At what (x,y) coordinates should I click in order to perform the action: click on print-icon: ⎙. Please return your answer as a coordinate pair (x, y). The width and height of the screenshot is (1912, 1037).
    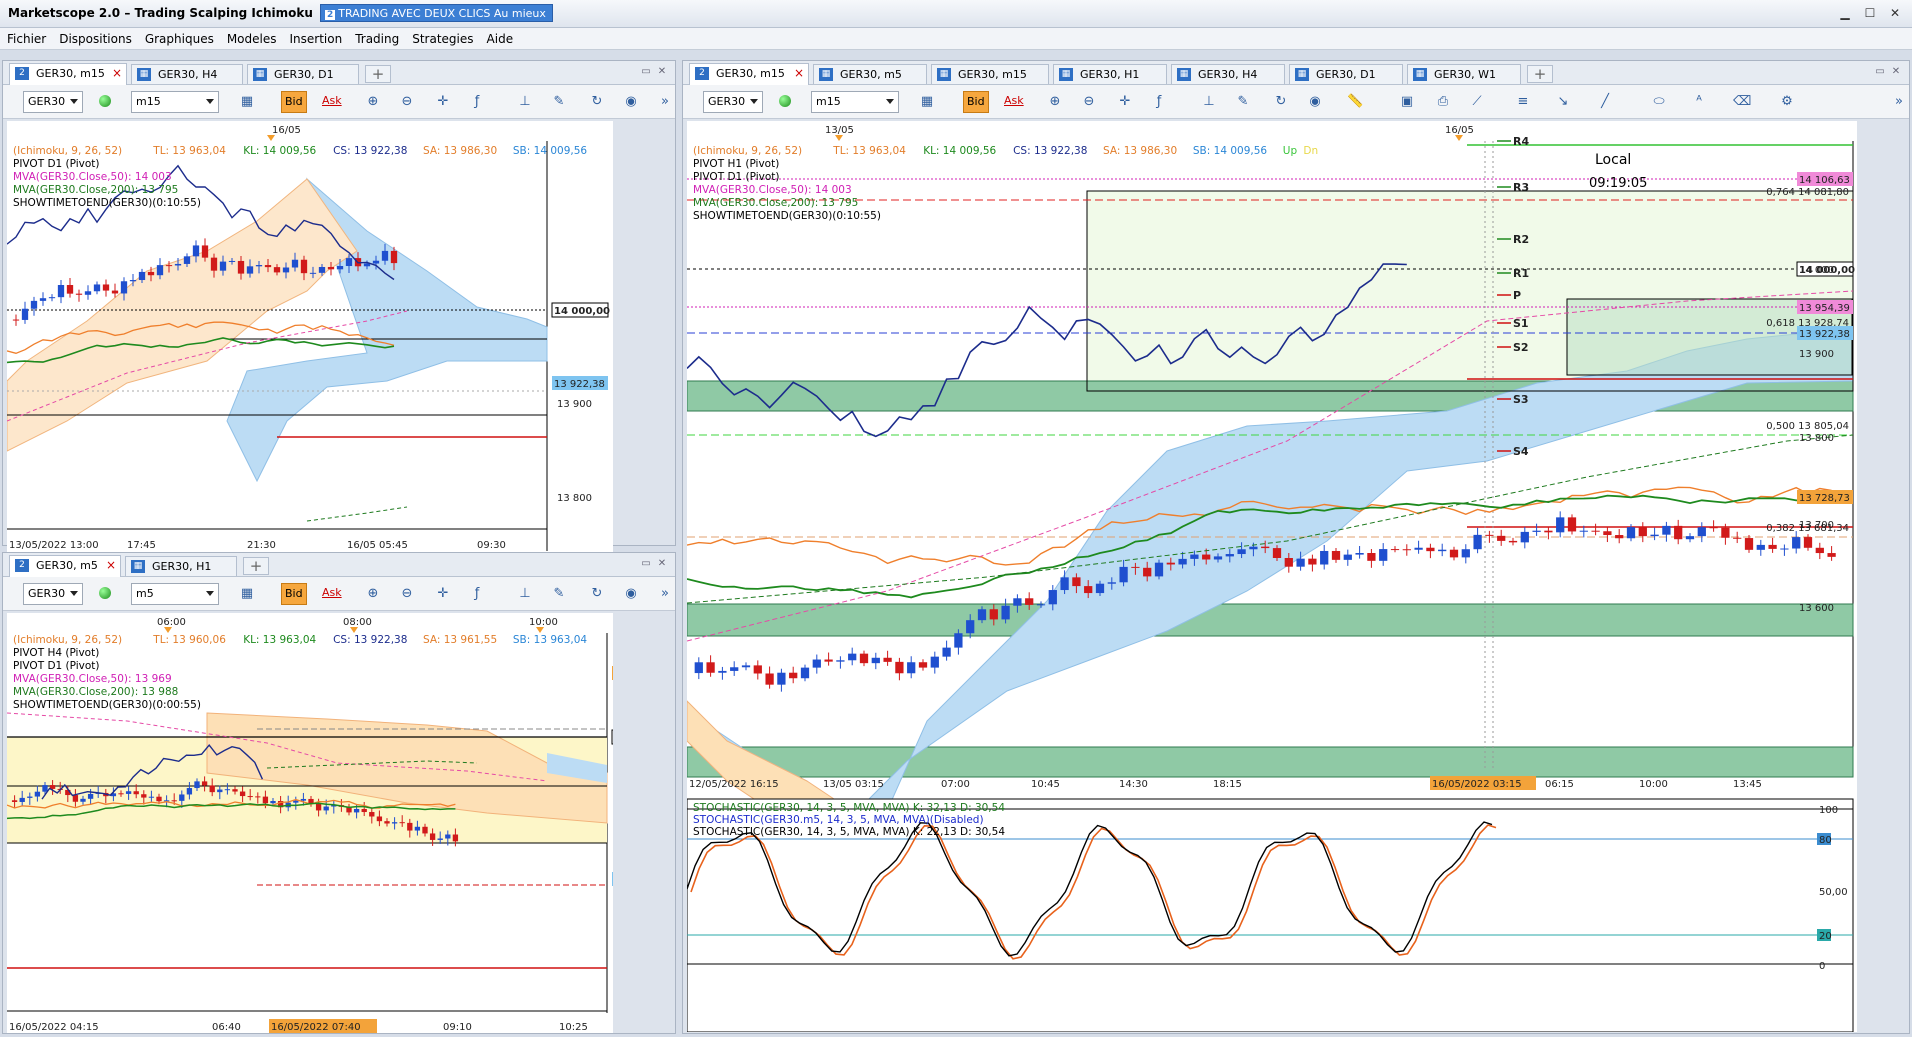
    Looking at the image, I should click on (1443, 102).